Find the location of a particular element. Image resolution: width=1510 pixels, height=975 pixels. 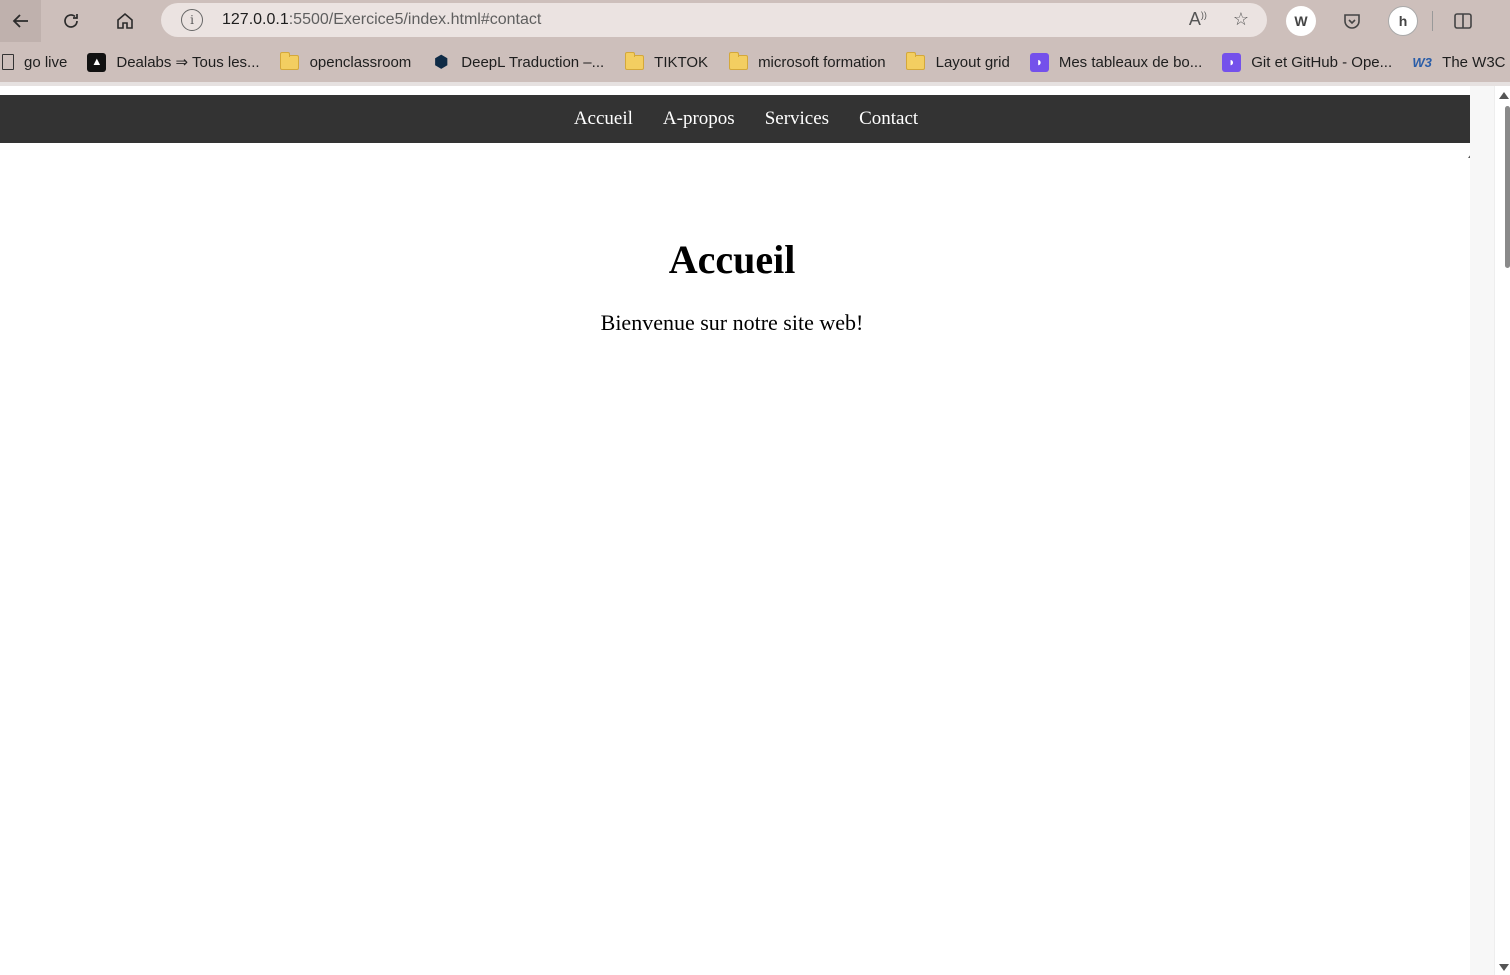

read-aloud-icon: A)) is located at coordinates (1198, 19).